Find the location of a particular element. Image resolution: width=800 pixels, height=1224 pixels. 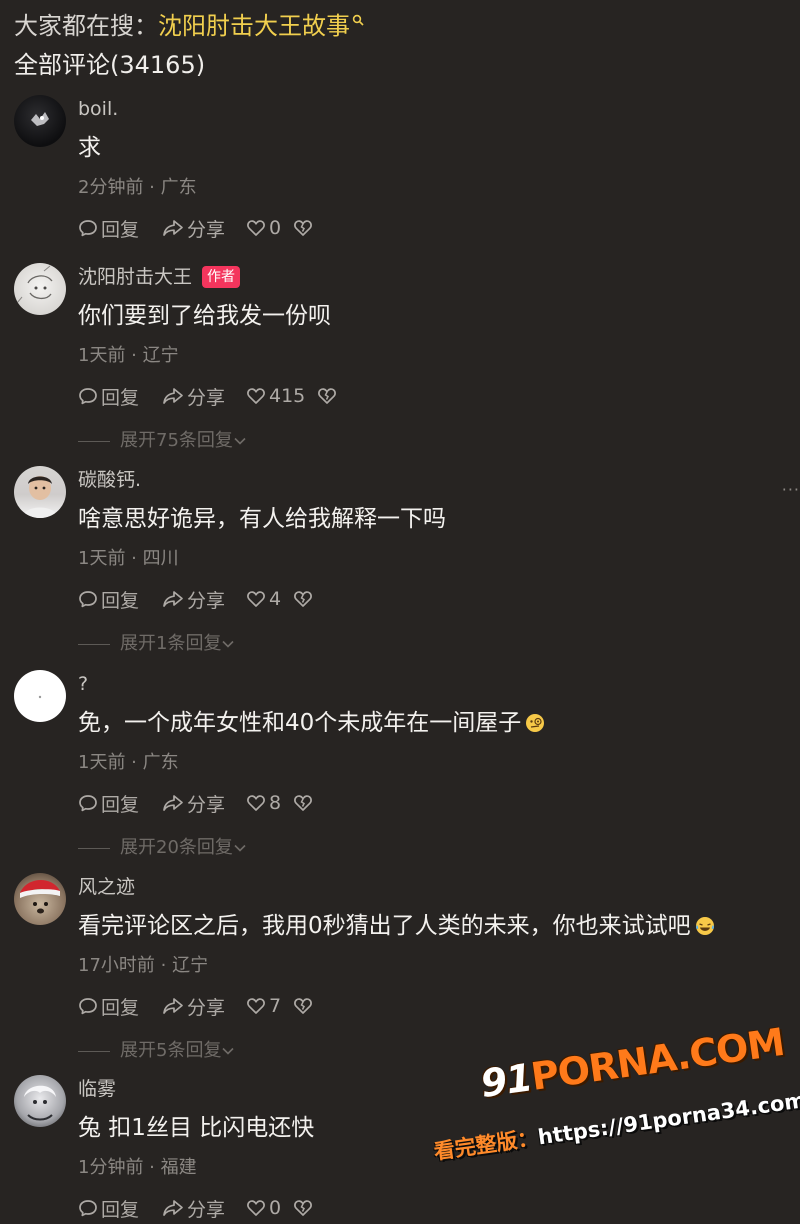

expand-replies-button: 展开5条回复 is located at coordinates (156, 1051).